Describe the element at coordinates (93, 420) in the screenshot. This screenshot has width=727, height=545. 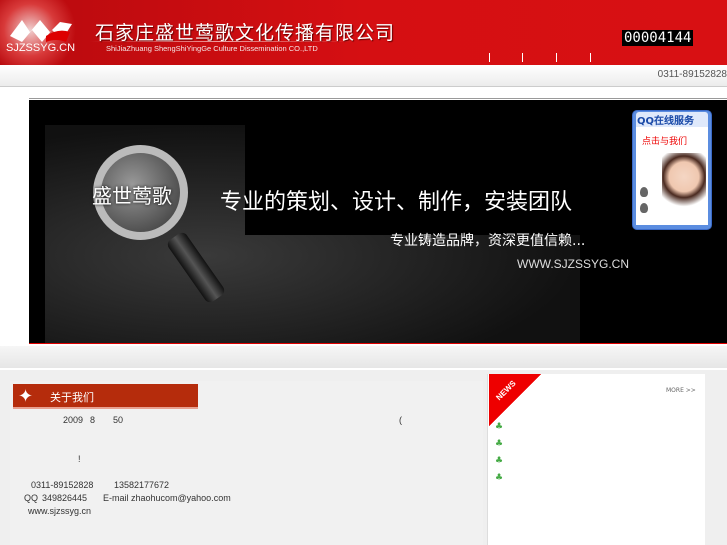
I see `about-month: 8` at that location.